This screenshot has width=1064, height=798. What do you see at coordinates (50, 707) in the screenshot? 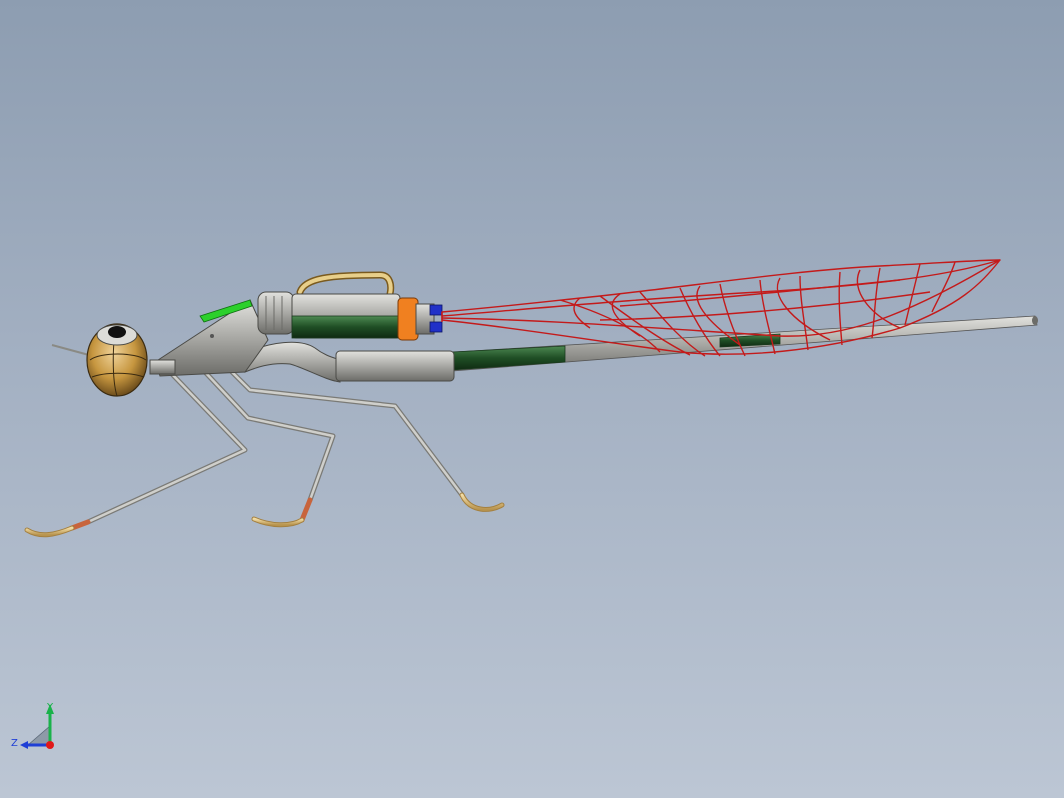
I see `y-axis-label: Y` at bounding box center [50, 707].